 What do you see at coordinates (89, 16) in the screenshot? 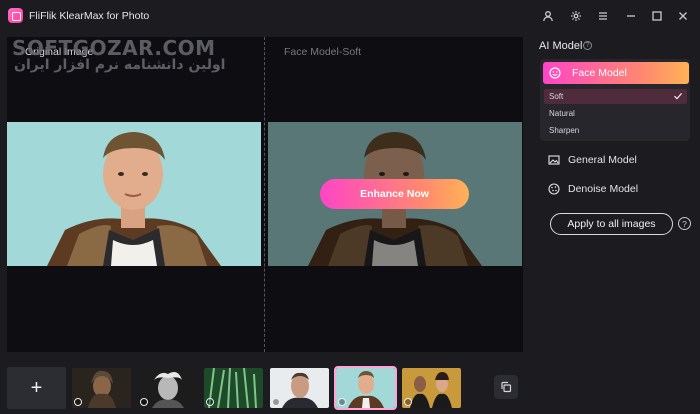
I see `app-title: FliFlik KlearMax for Photo` at bounding box center [89, 16].